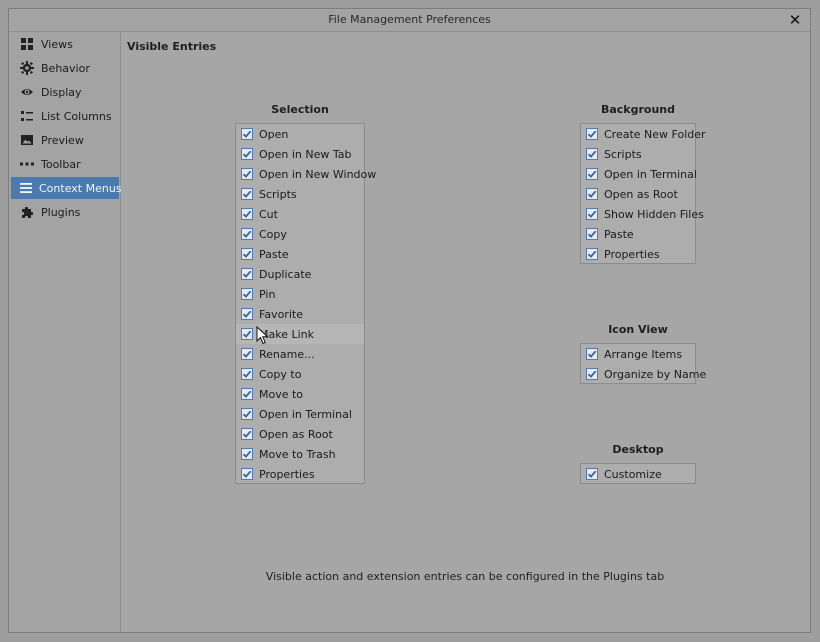 The image size is (820, 642). I want to click on checkbox-label: Pin, so click(267, 294).